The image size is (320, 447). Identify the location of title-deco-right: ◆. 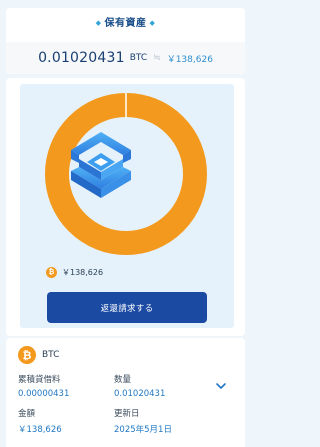
(152, 23).